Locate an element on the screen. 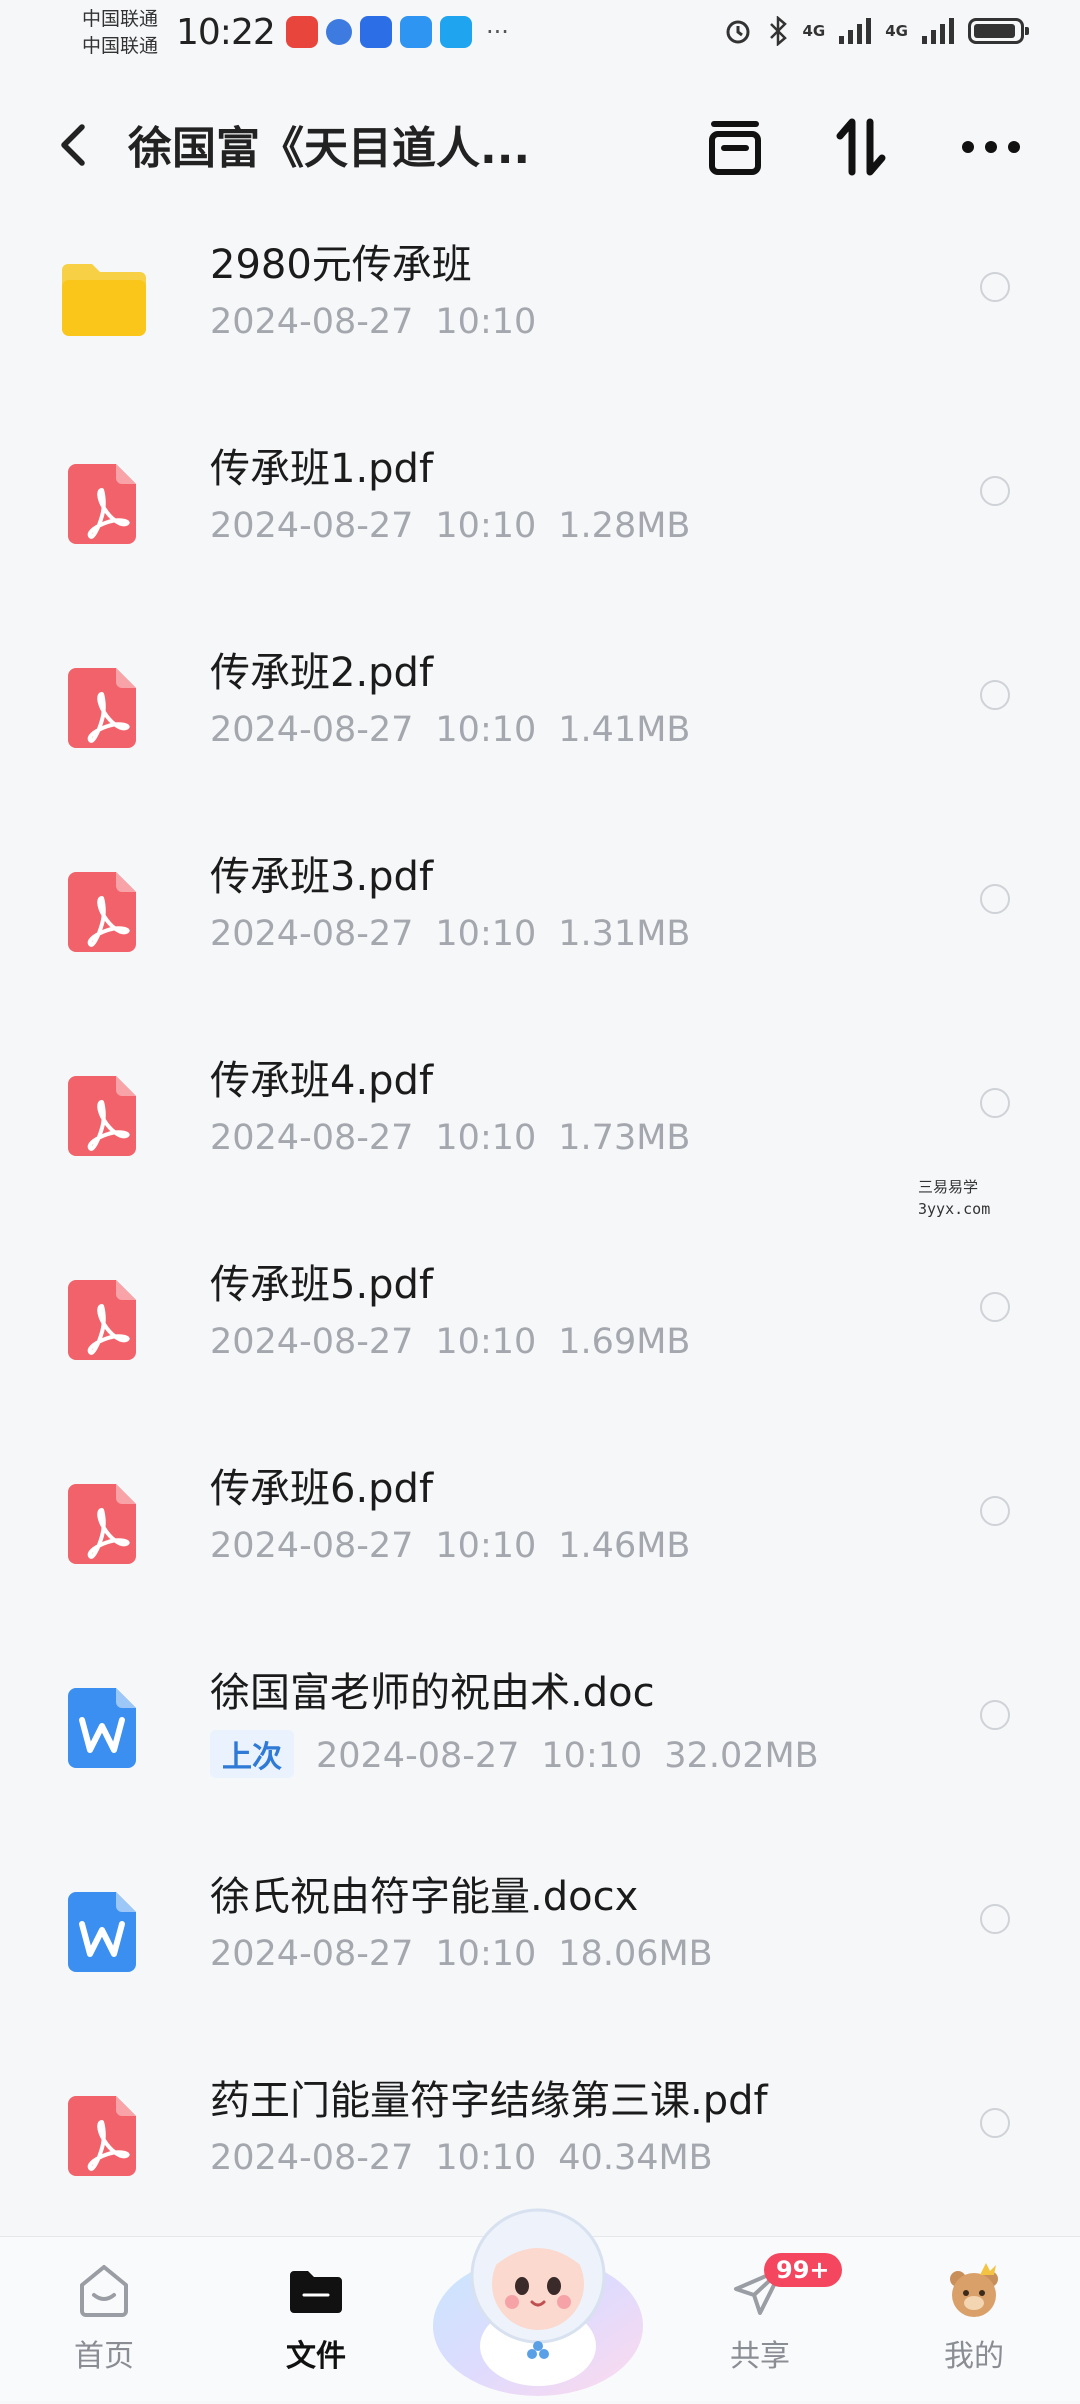 The height and width of the screenshot is (2404, 1080). file-row: 徐国富老师的祝由术.doc 上次 2024-08-27 10:10 32.02MB is located at coordinates (540, 1750).